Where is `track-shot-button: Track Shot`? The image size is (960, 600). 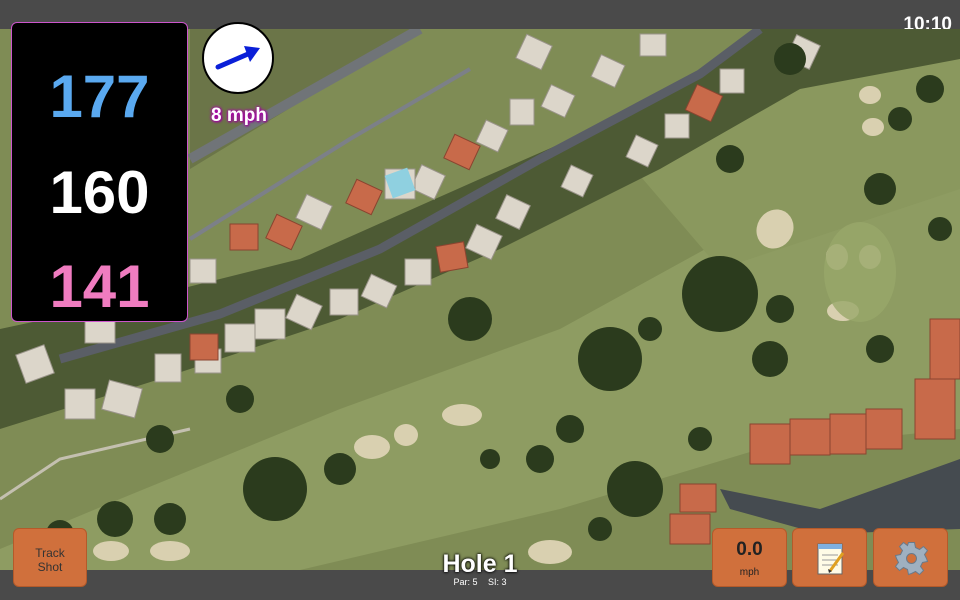 track-shot-button: Track Shot is located at coordinates (50, 557).